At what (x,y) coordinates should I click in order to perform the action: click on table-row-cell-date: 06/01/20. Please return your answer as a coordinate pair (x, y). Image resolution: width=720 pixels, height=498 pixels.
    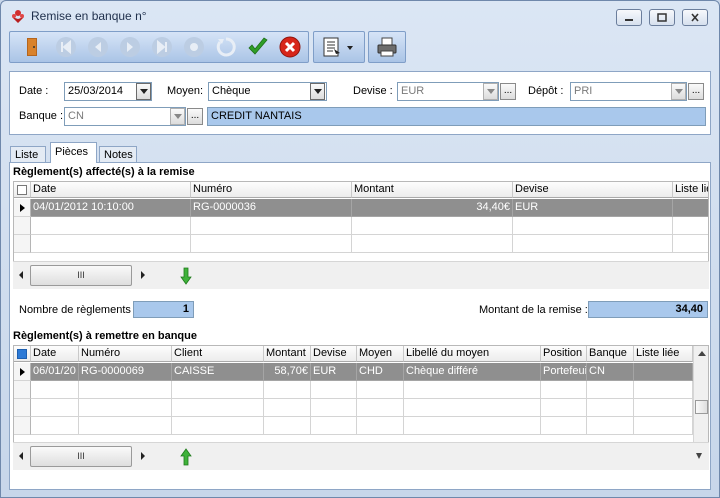
    Looking at the image, I should click on (55, 372).